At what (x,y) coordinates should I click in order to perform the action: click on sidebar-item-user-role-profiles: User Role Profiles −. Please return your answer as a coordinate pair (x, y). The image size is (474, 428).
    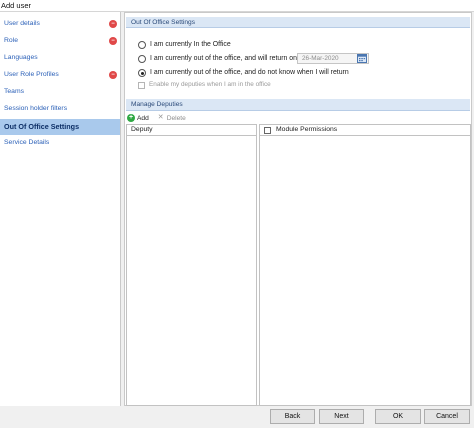
    Looking at the image, I should click on (60, 75).